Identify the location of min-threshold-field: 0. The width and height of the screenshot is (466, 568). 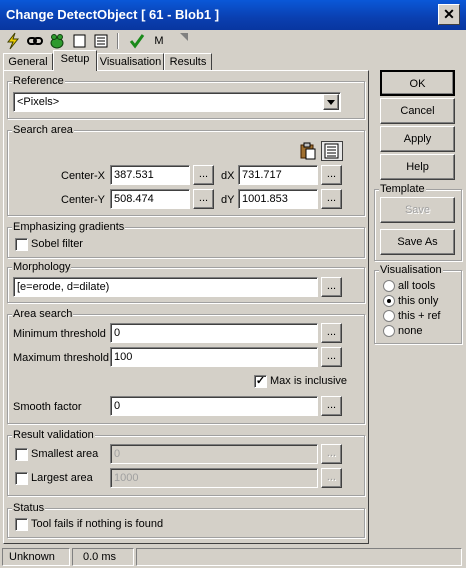
(214, 333).